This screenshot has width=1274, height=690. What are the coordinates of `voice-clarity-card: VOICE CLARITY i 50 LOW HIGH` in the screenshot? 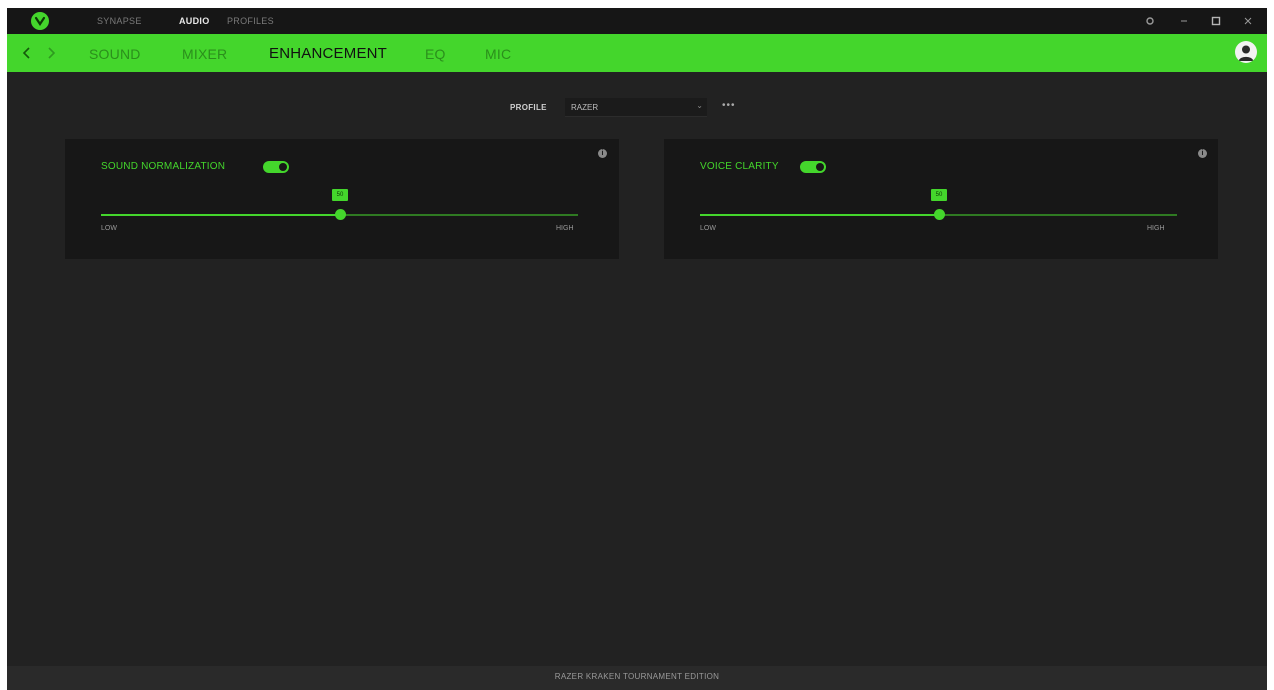 It's located at (941, 199).